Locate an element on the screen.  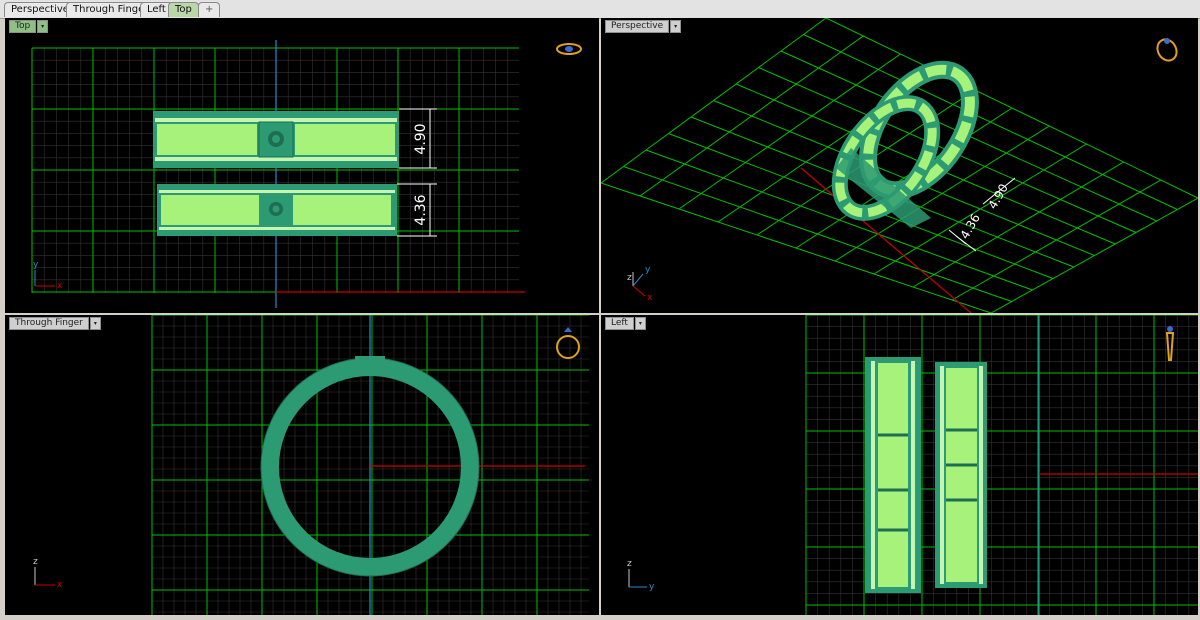
ring-a-left is located at coordinates (893, 475).